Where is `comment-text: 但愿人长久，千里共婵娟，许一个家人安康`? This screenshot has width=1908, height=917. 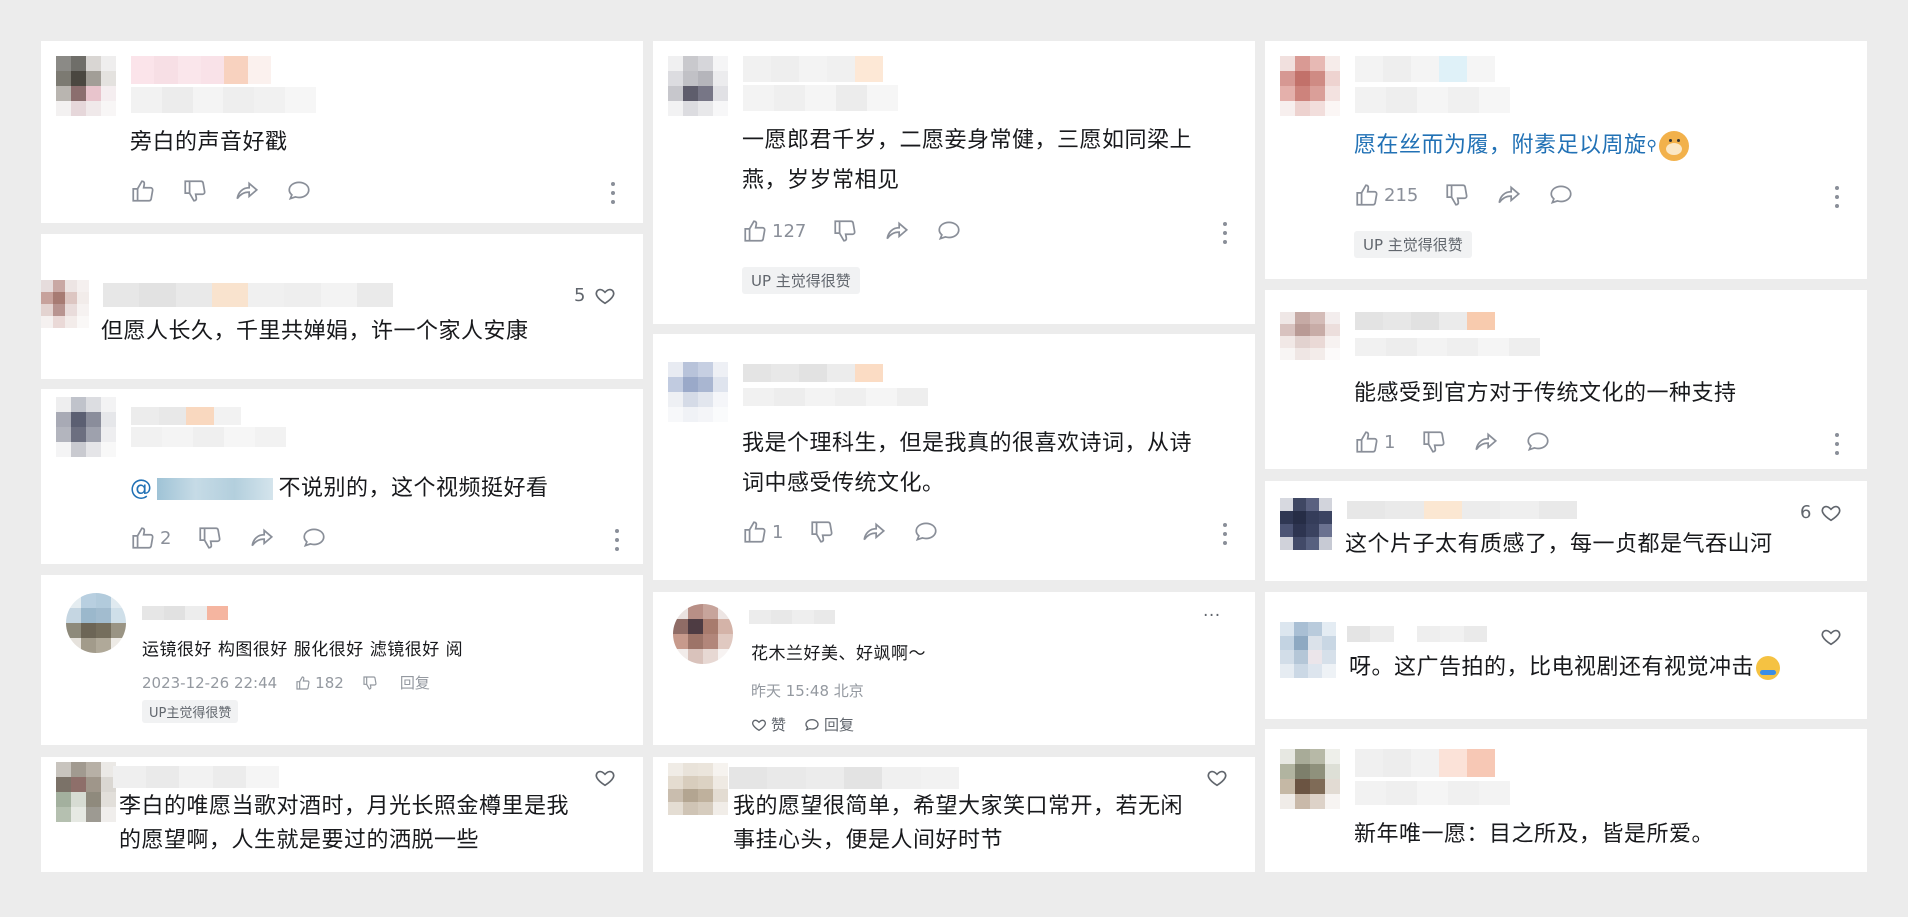 comment-text: 但愿人长久，千里共婵娟，许一个家人安康 is located at coordinates (315, 331).